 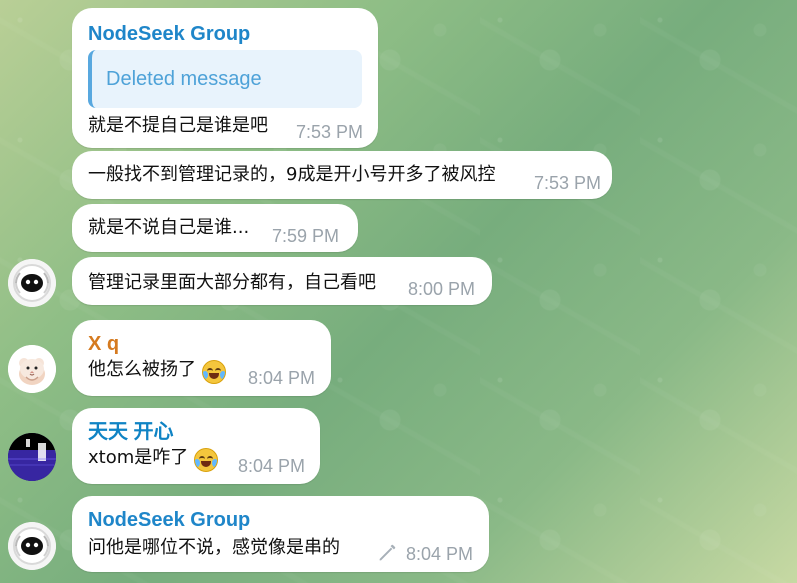 I want to click on message-bubble-2: 一般找不到管理记录的，9成是开小号开多了被风控 7:53 PM, so click(x=342, y=175).